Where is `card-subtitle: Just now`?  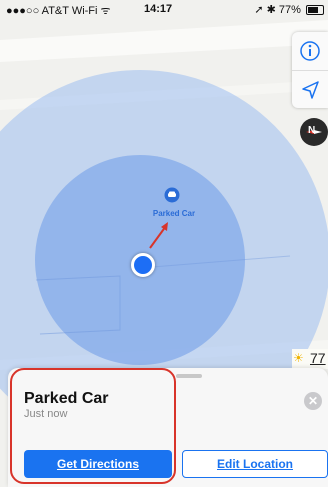 card-subtitle: Just now is located at coordinates (46, 414).